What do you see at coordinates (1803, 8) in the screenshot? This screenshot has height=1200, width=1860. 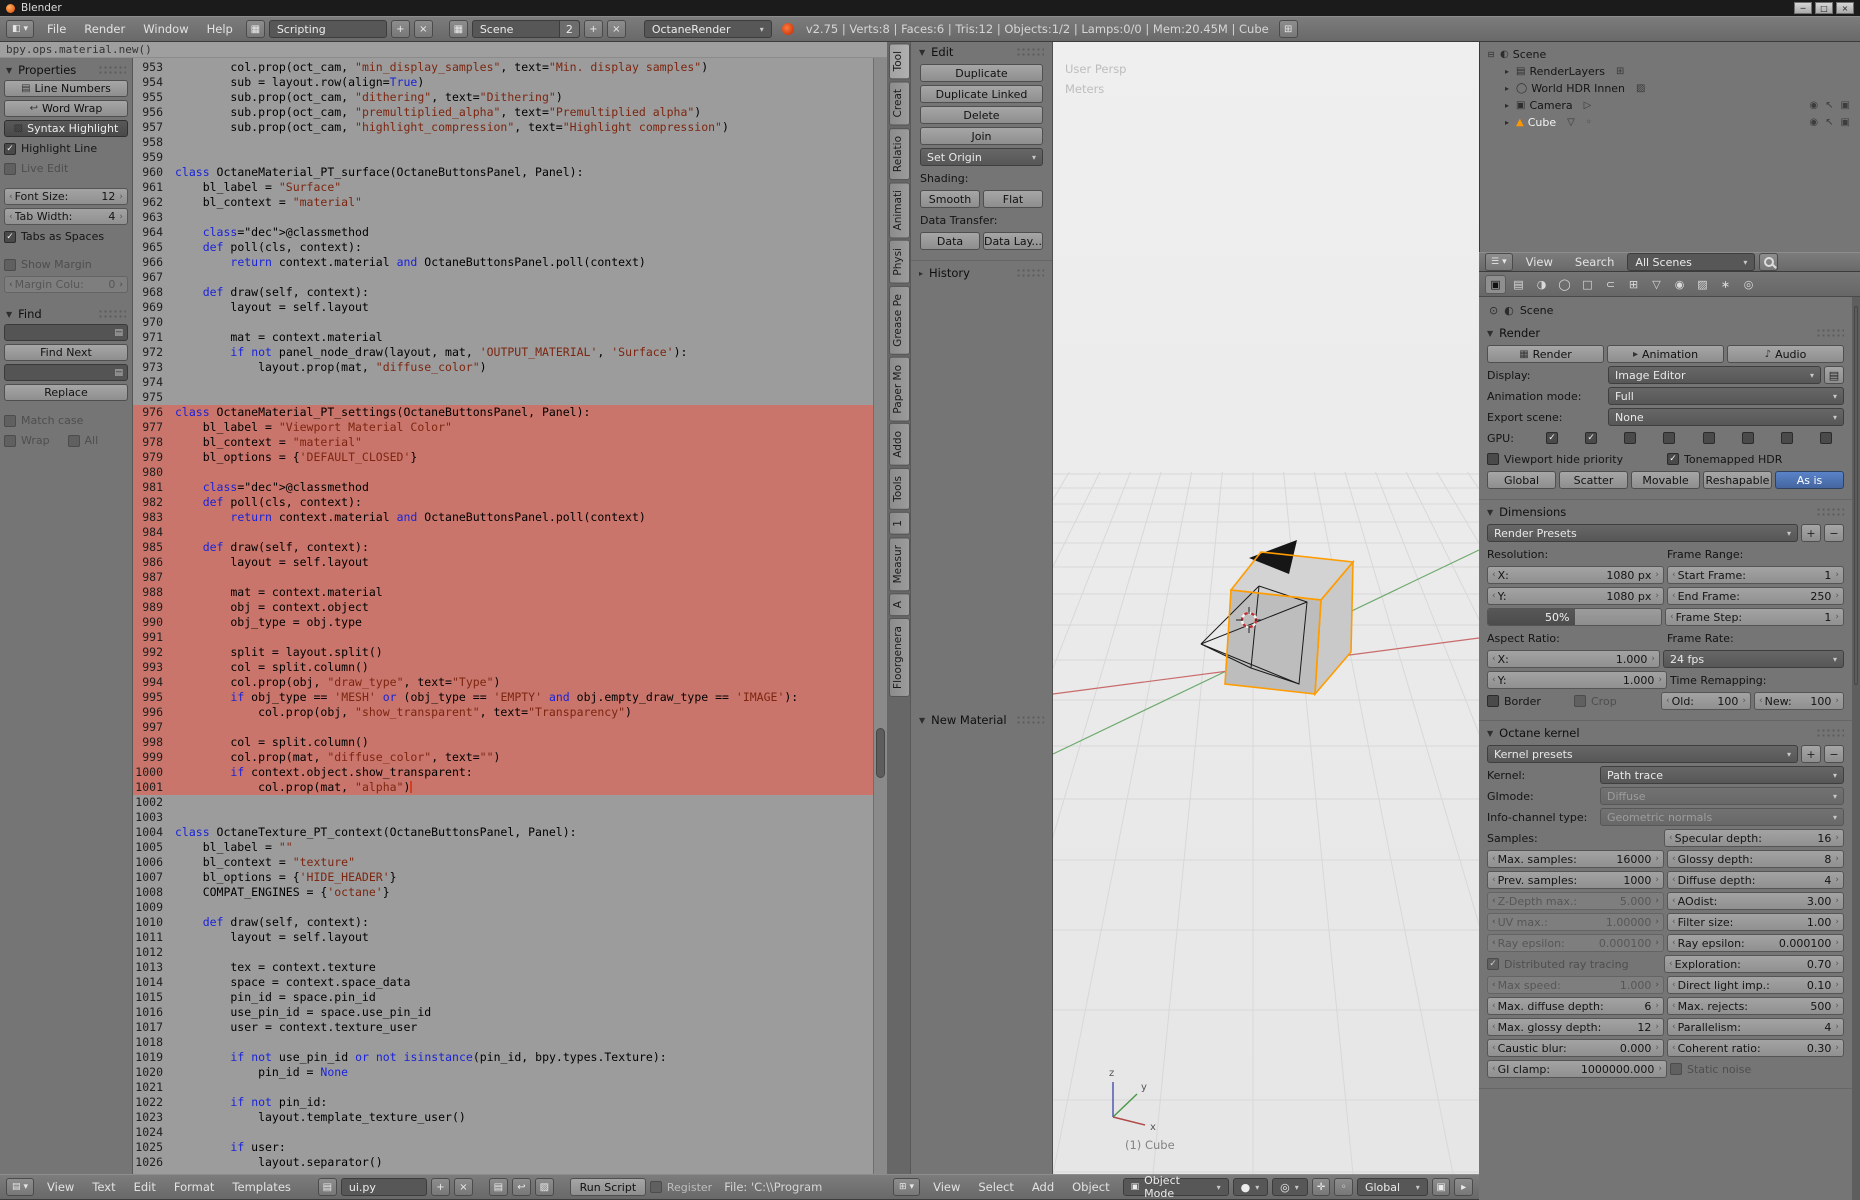 I see `minimize-button: ─` at bounding box center [1803, 8].